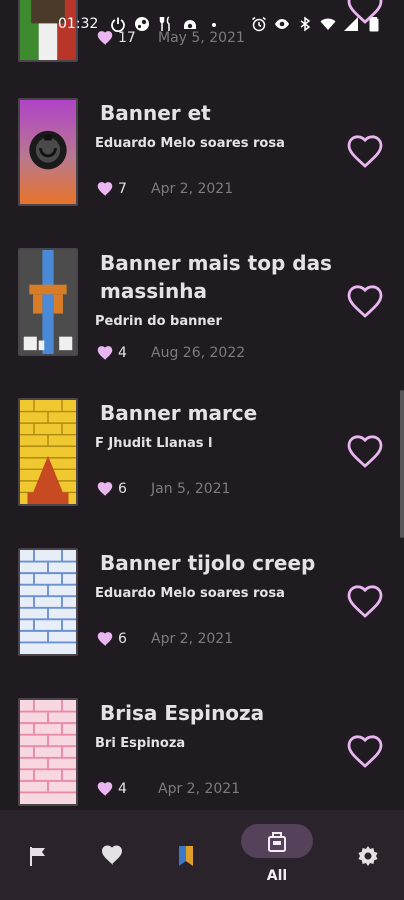 The width and height of the screenshot is (404, 900). I want to click on list-scrollbar, so click(402, 464).